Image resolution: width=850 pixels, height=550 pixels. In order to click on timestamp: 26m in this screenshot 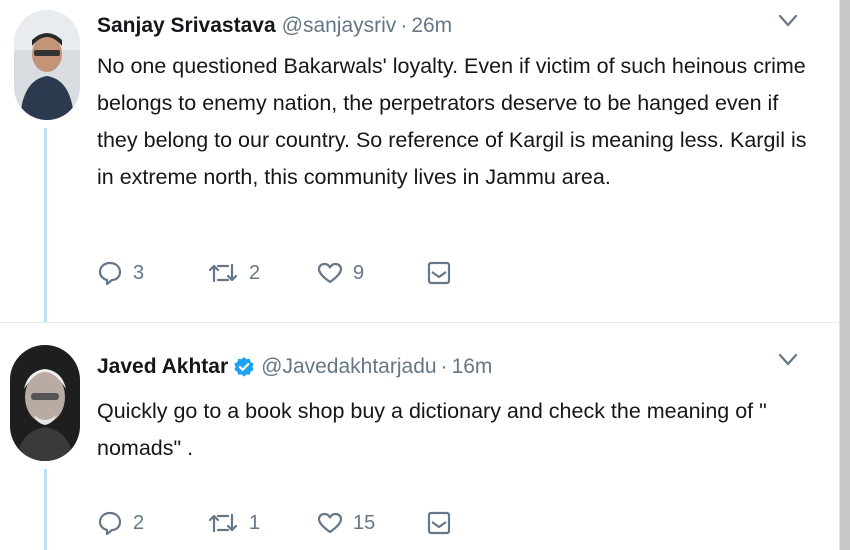, I will do `click(431, 26)`.